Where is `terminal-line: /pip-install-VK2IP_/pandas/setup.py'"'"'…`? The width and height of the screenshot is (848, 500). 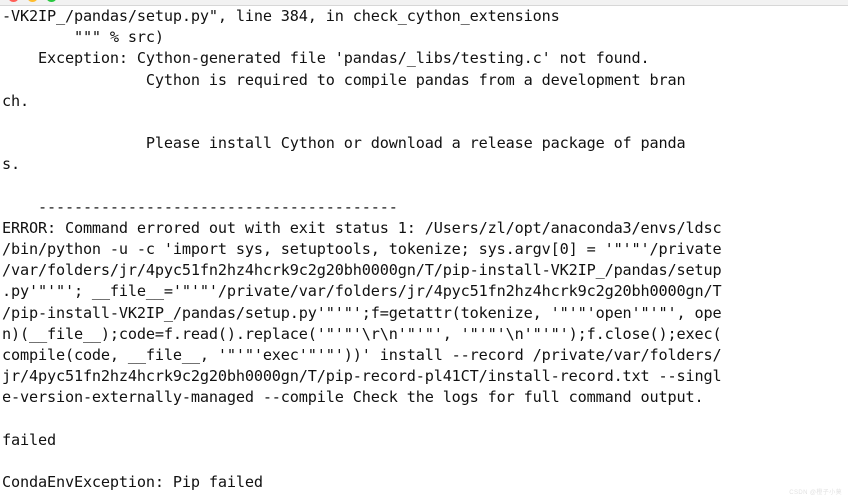 terminal-line: /pip-install-VK2IP_/pandas/setup.py'"'"'… is located at coordinates (362, 312).